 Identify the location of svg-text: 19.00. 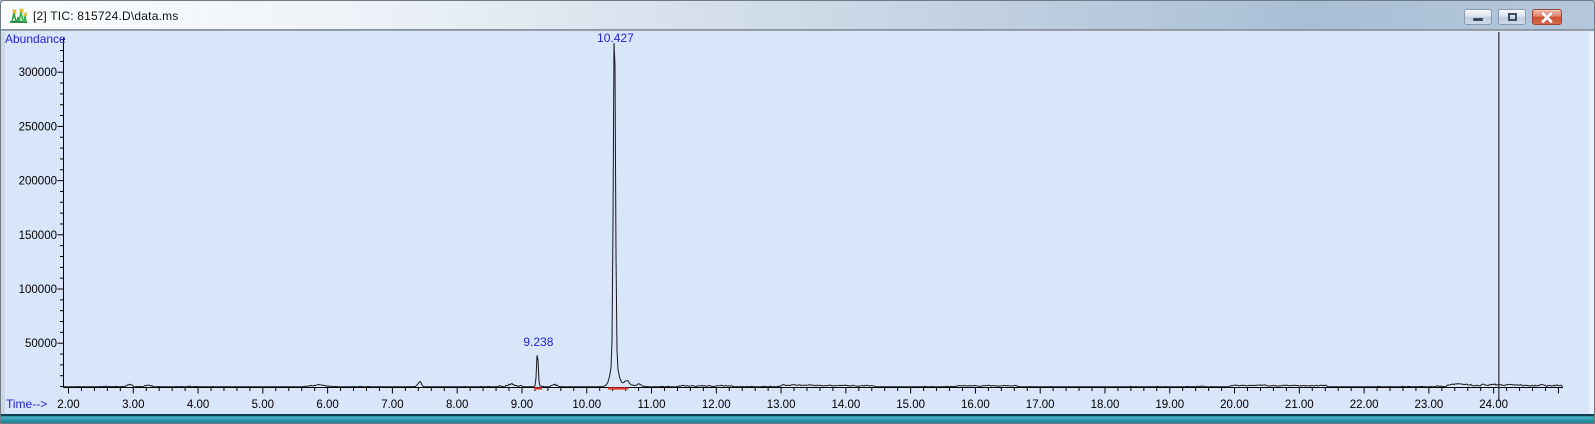
(1169, 405).